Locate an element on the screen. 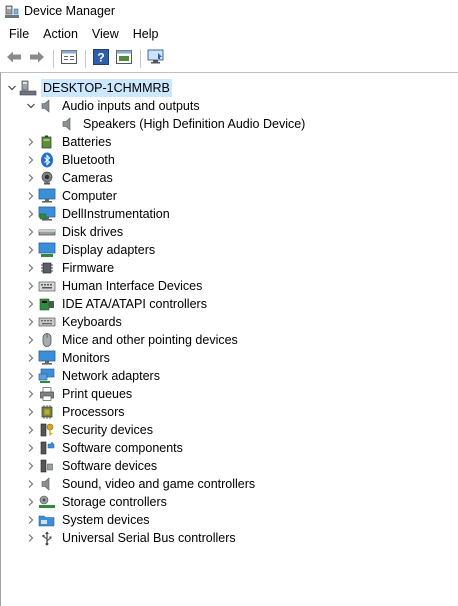 The height and width of the screenshot is (606, 458). tree-root-label: DESKTOP-1CHMMRB is located at coordinates (106, 88).